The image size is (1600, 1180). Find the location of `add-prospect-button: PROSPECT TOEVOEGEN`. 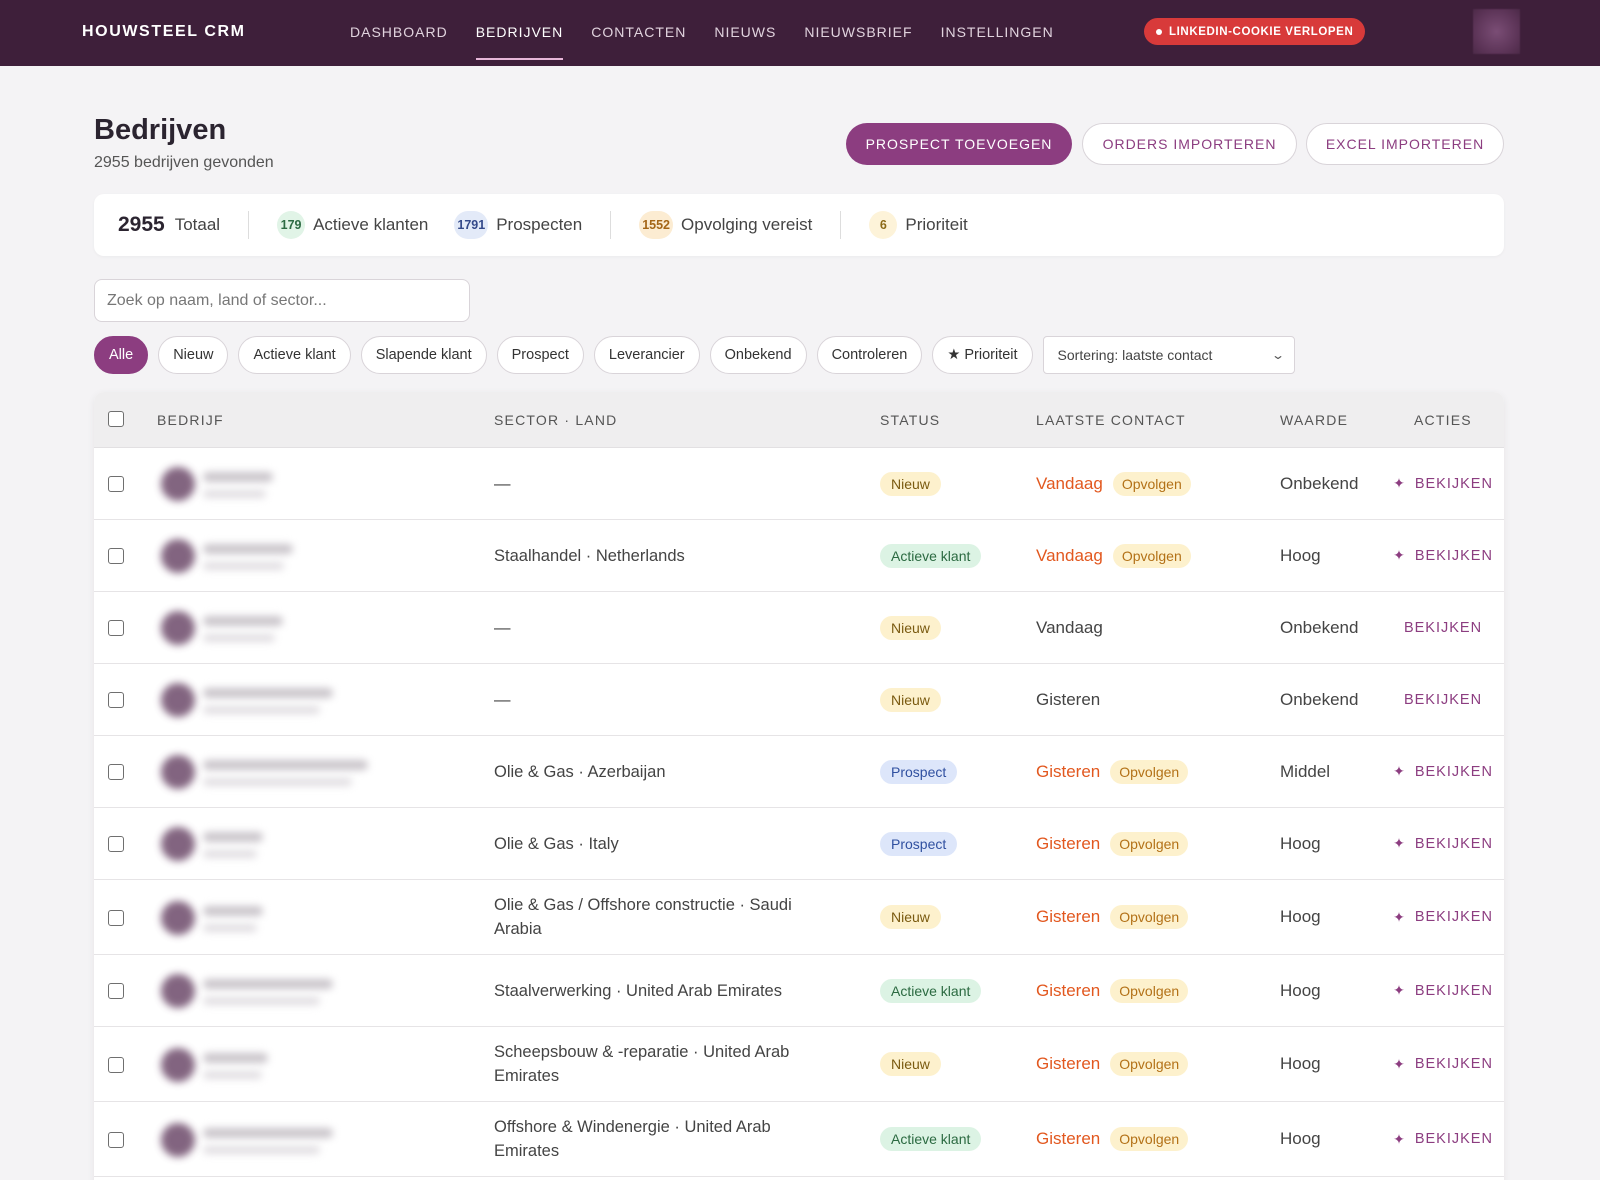

add-prospect-button: PROSPECT TOEVOEGEN is located at coordinates (959, 144).